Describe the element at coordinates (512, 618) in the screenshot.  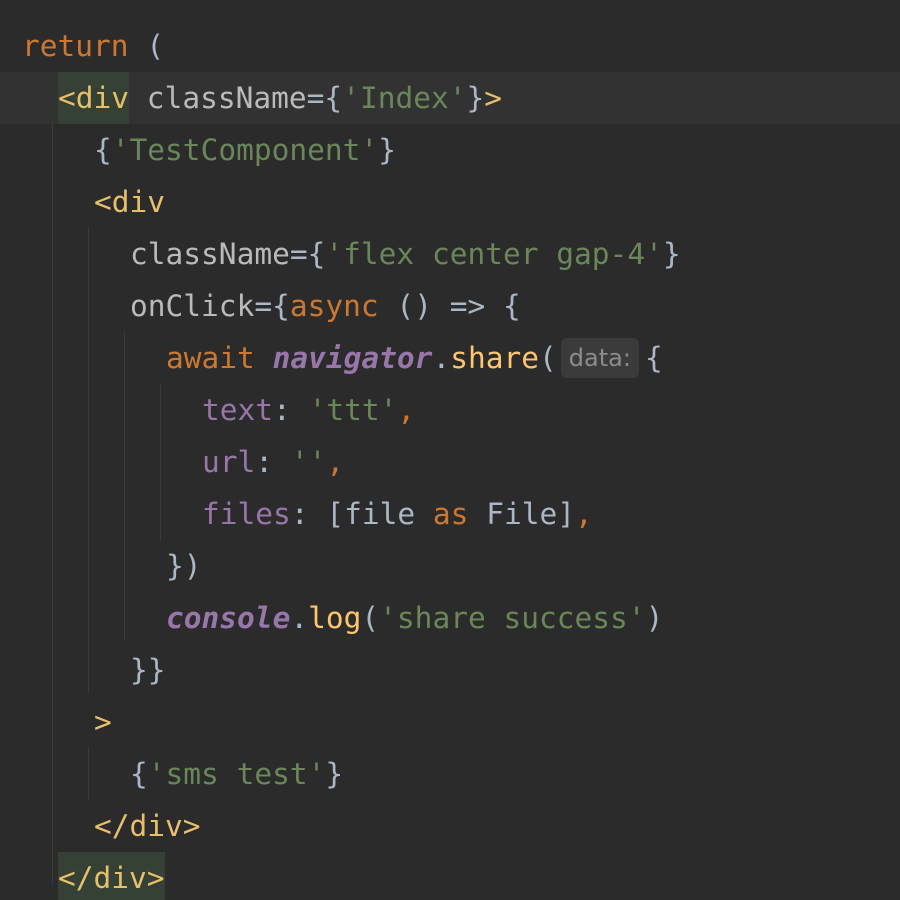
I see `code-token: 'share success'` at that location.